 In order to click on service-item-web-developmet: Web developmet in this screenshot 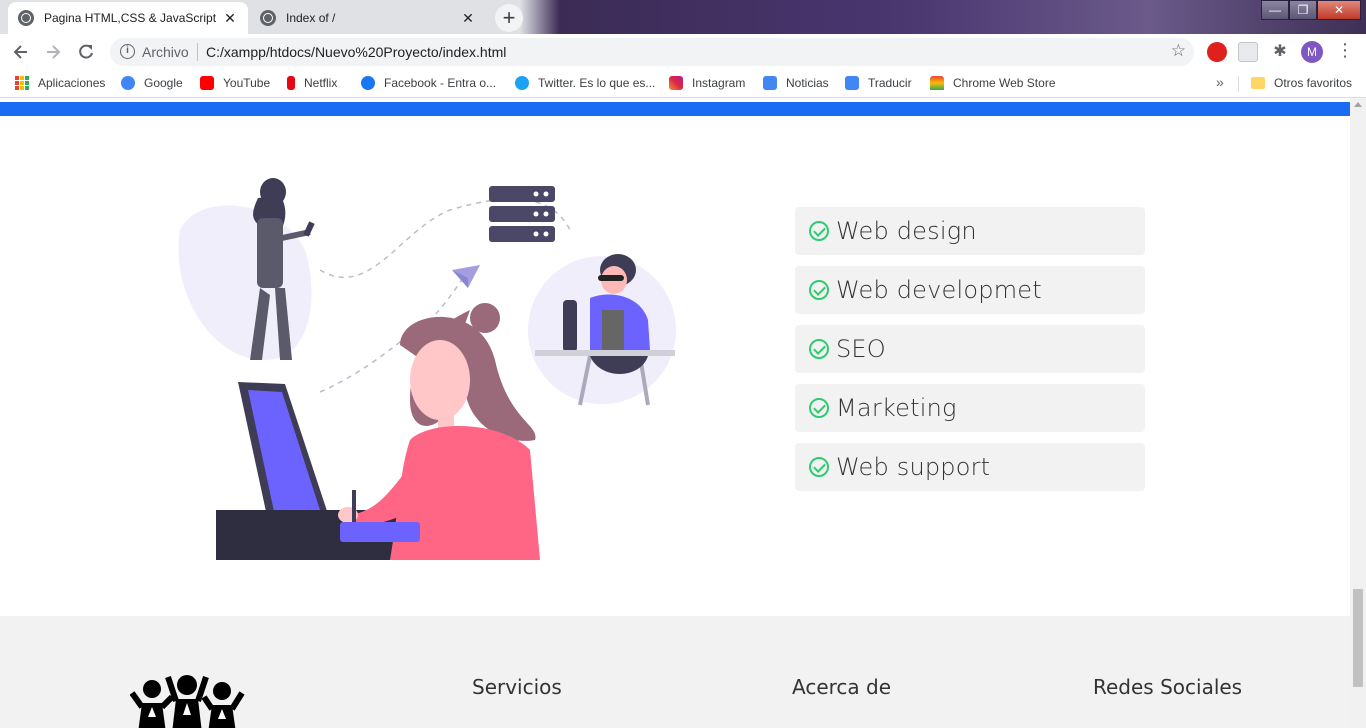, I will do `click(970, 290)`.